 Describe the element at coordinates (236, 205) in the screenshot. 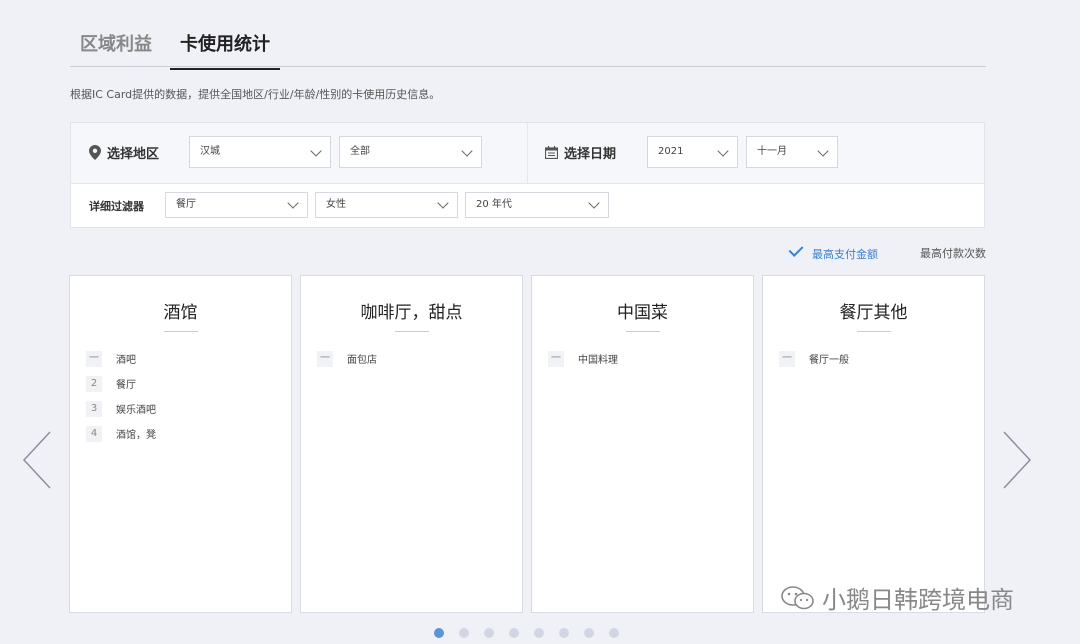

I see `industry-select: 餐厅` at that location.